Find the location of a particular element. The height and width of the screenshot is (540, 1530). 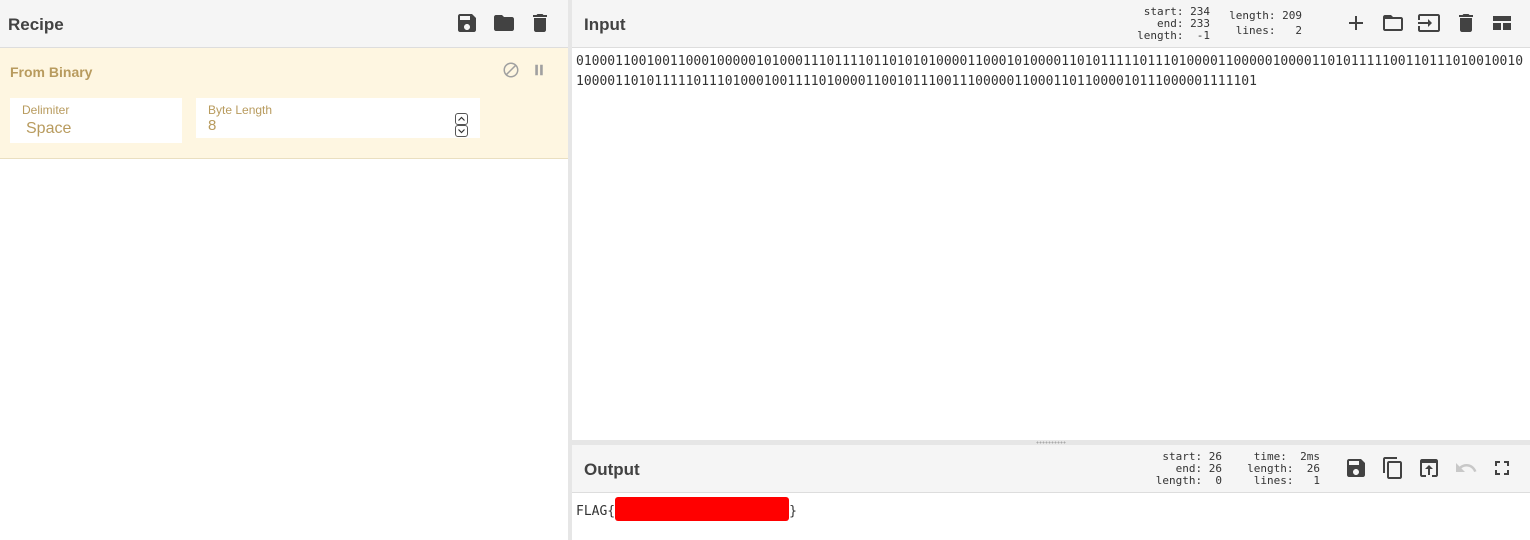

output-suffix: } is located at coordinates (793, 511).